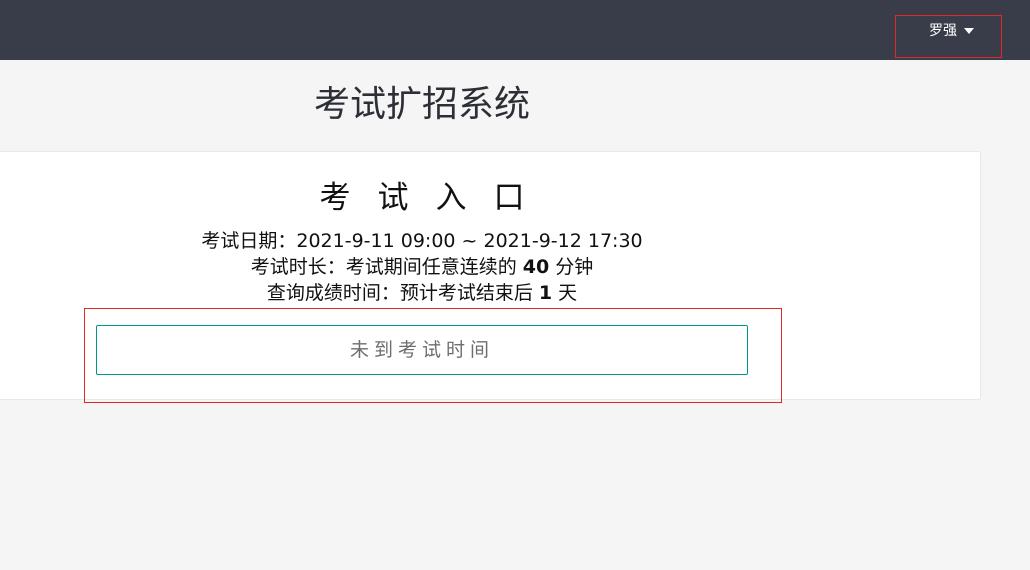  What do you see at coordinates (515, 30) in the screenshot?
I see `top-navbar: 罗强` at bounding box center [515, 30].